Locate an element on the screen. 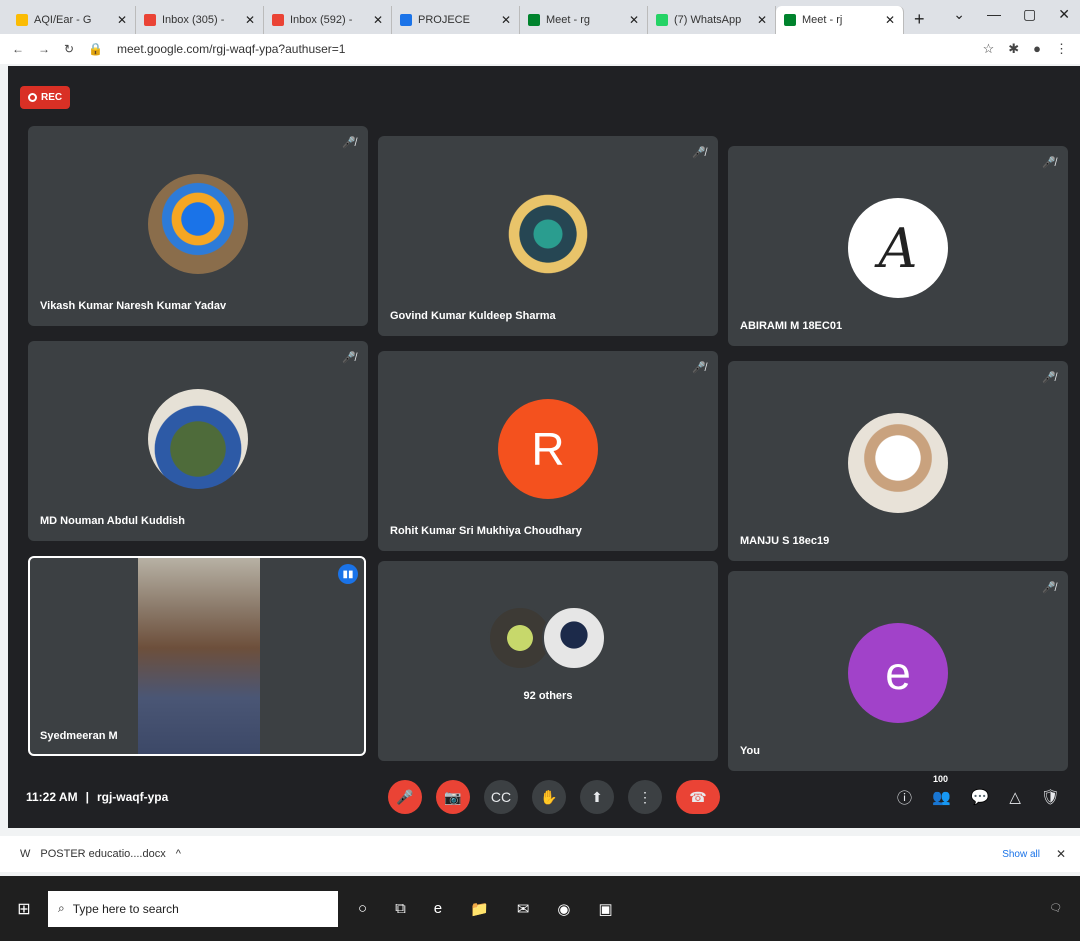  participant-tile: 🎤̸ MD Nouman Abdul Kuddish is located at coordinates (198, 441).